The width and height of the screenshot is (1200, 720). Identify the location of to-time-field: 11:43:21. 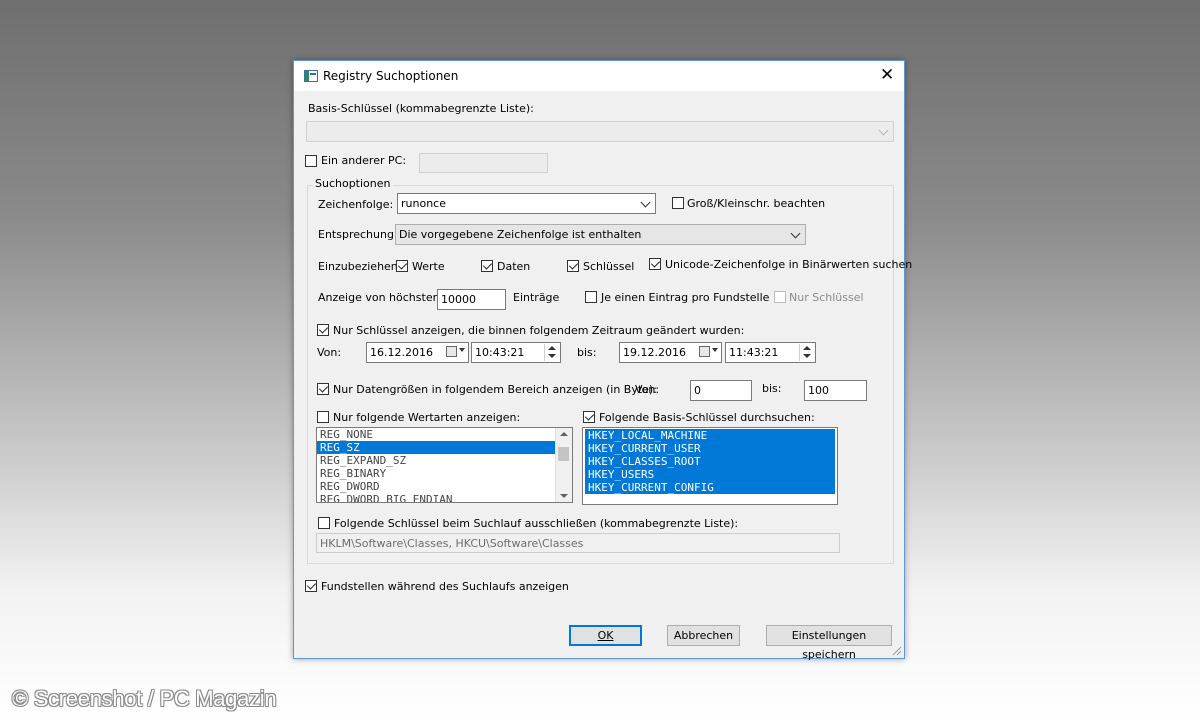
(770, 352).